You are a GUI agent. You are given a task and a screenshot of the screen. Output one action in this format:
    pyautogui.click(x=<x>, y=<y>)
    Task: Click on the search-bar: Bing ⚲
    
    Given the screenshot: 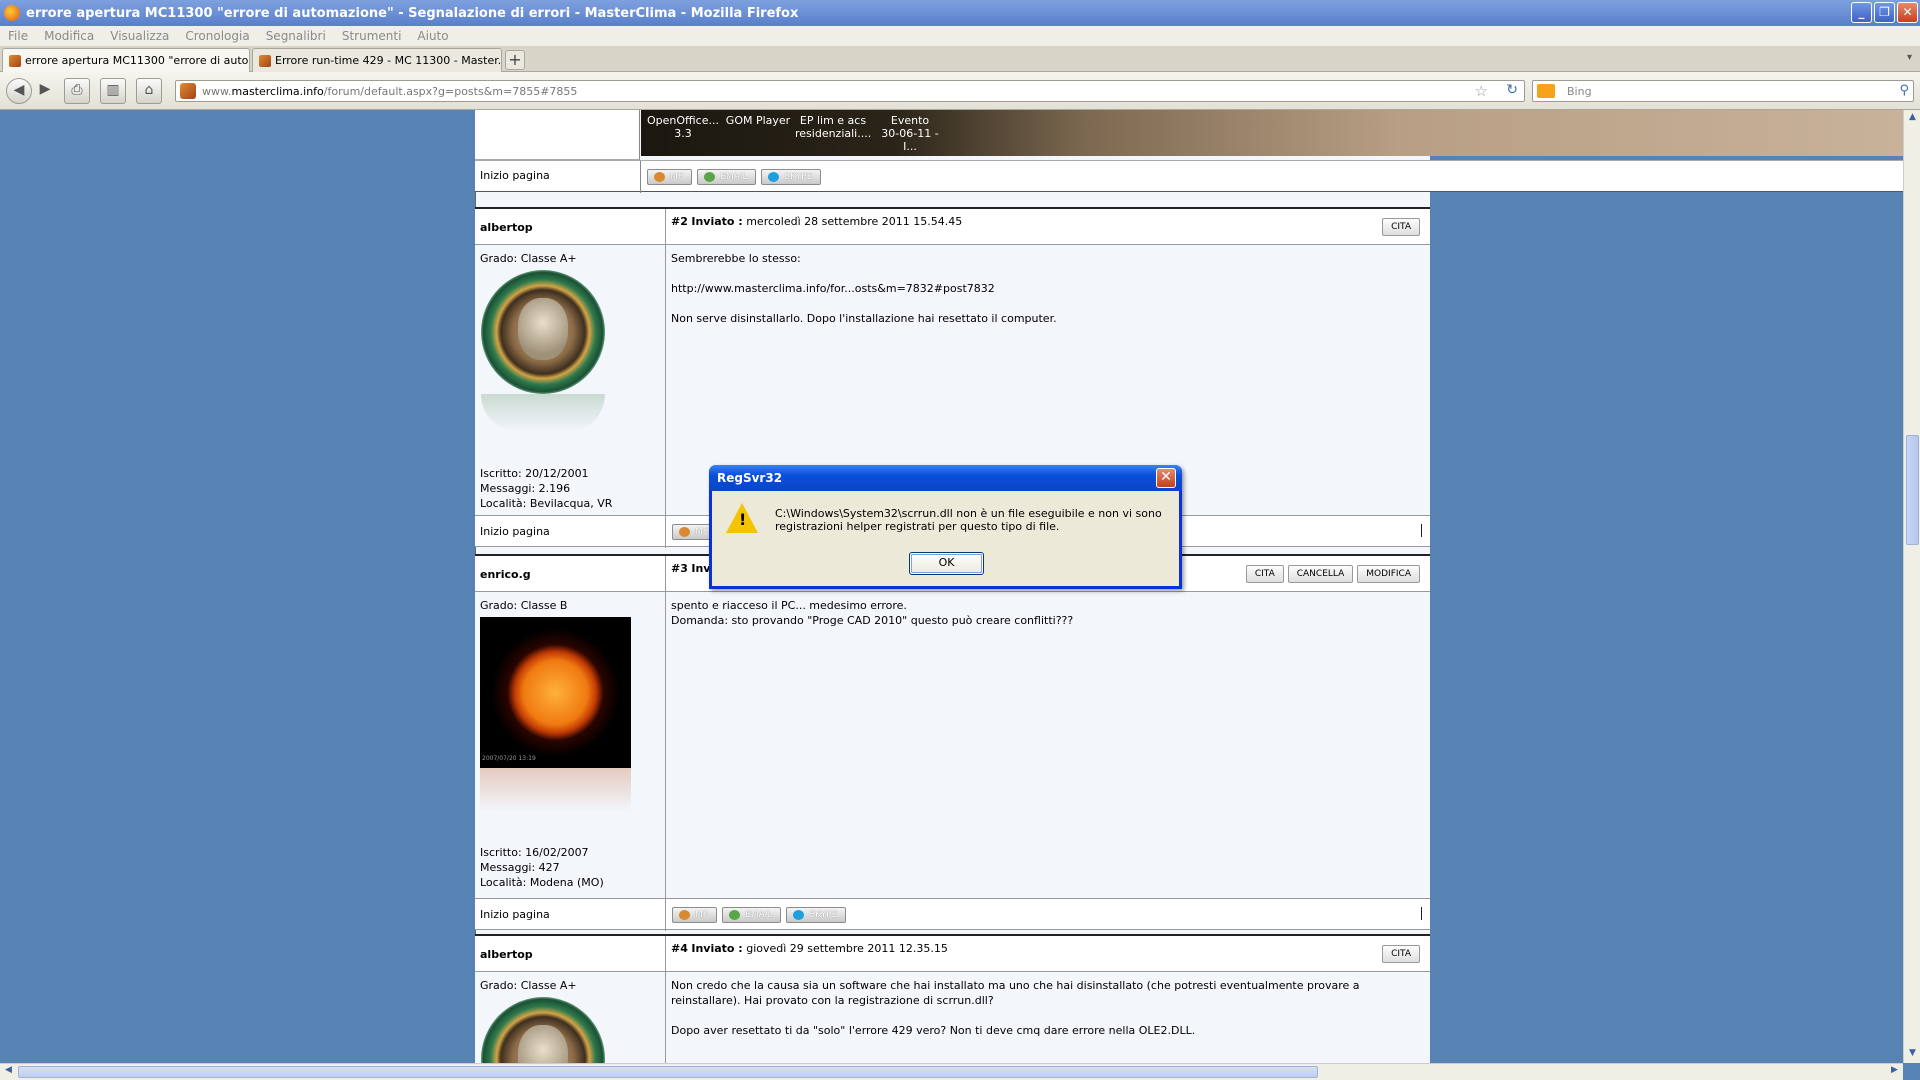 What is the action you would take?
    pyautogui.click(x=1723, y=91)
    